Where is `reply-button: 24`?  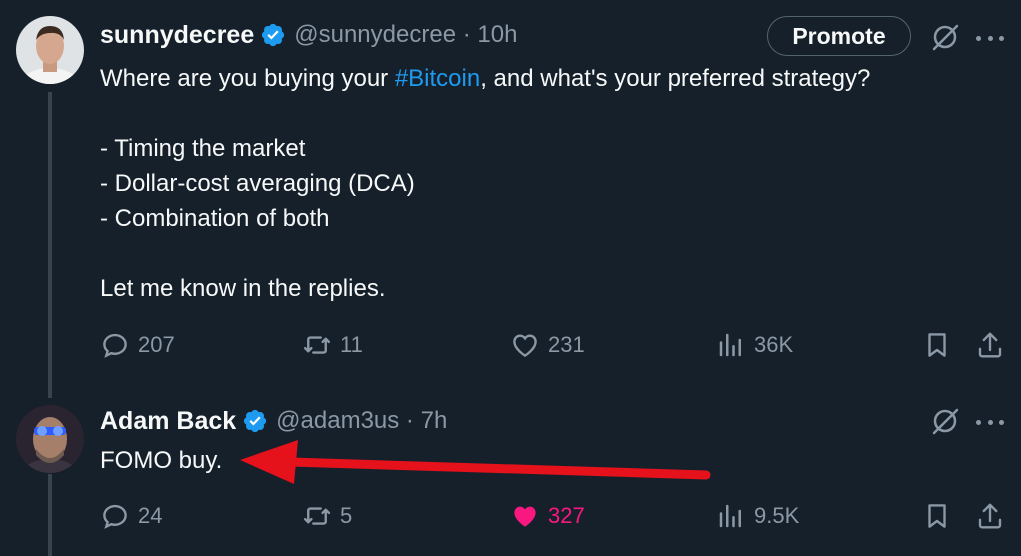 reply-button: 24 is located at coordinates (131, 516).